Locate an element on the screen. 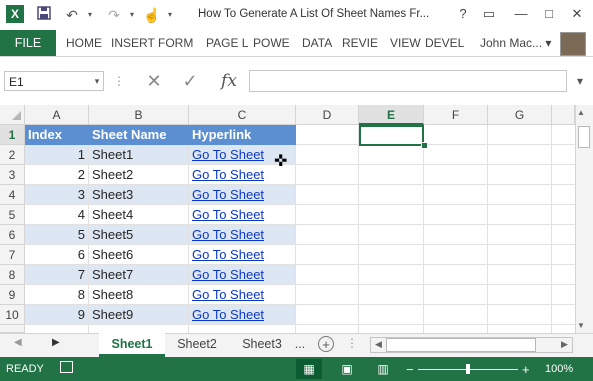 The height and width of the screenshot is (381, 593). index-cell: 1 is located at coordinates (57, 155).